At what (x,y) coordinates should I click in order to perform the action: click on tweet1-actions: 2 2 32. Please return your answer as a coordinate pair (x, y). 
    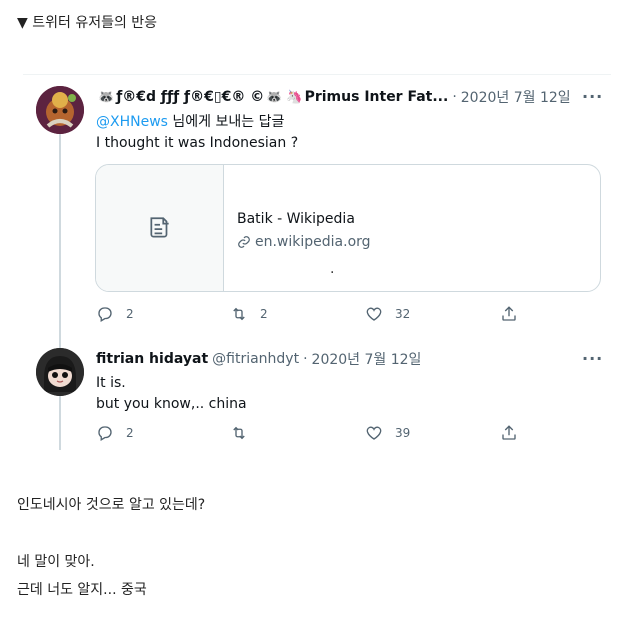
    Looking at the image, I should click on (311, 316).